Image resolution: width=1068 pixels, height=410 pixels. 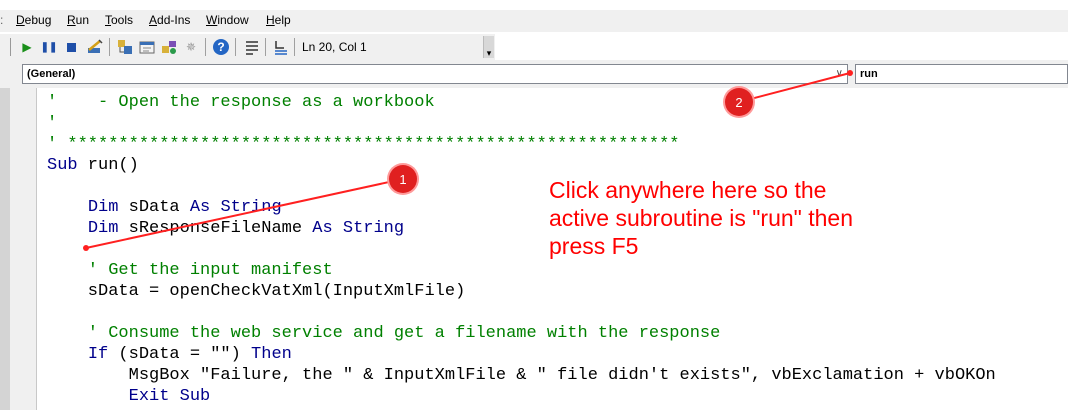 I want to click on step-badge-2: 2, so click(x=739, y=102).